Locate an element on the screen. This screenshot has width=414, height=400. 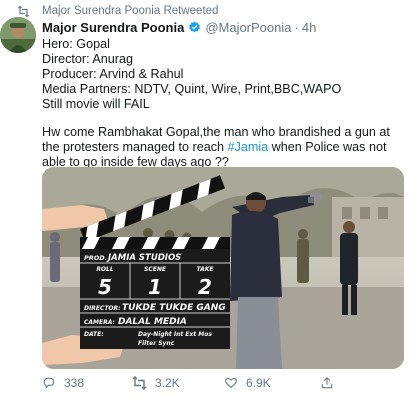
tweet-timestamp: 4h is located at coordinates (309, 27).